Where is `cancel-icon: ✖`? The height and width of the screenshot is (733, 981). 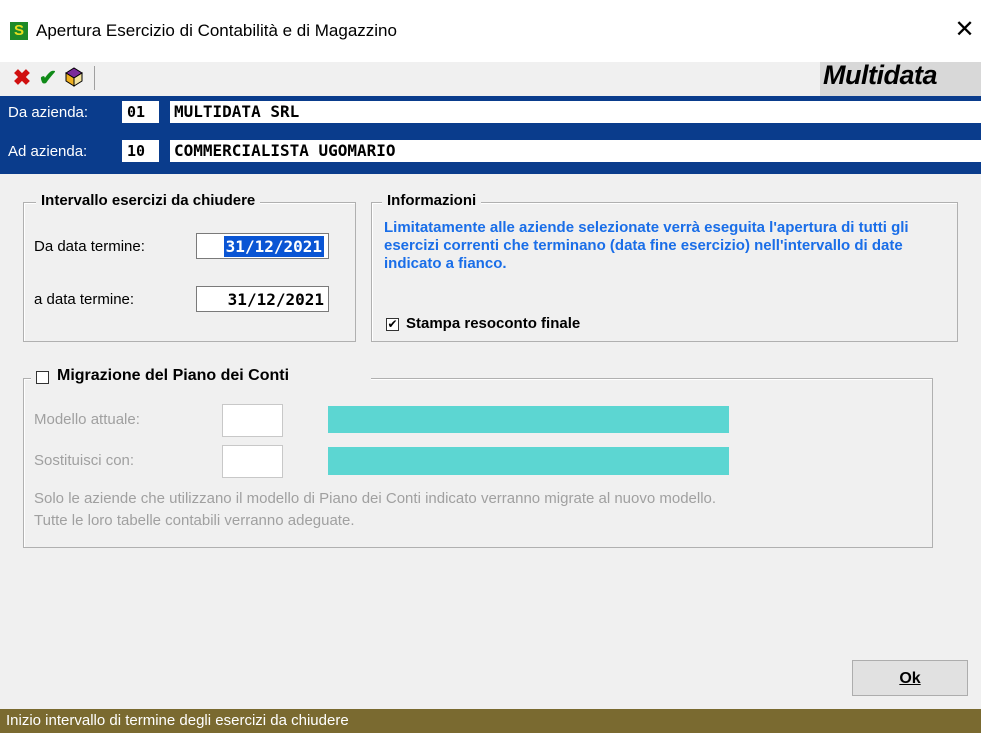 cancel-icon: ✖ is located at coordinates (22, 78).